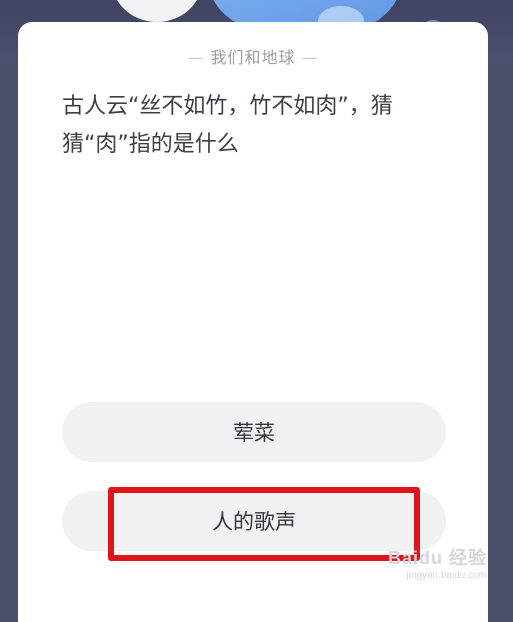 The height and width of the screenshot is (622, 513). I want to click on category-dash-right: —, so click(310, 57).